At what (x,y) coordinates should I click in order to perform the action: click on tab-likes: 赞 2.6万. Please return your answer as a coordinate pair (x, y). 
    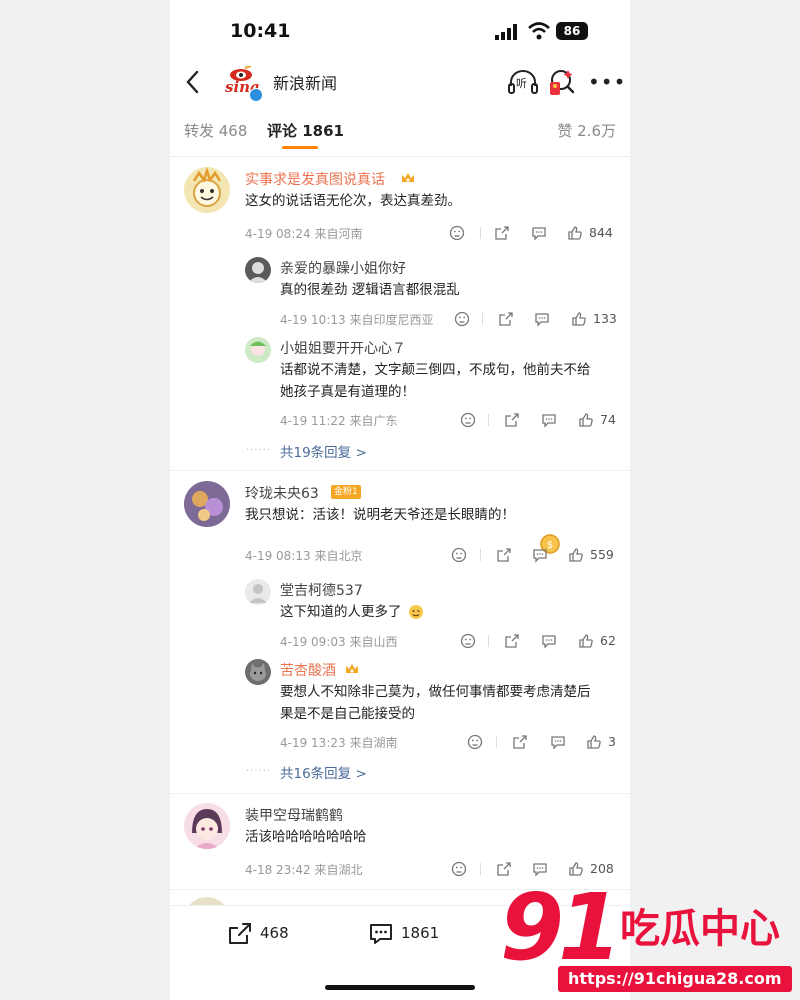
    Looking at the image, I should click on (586, 130).